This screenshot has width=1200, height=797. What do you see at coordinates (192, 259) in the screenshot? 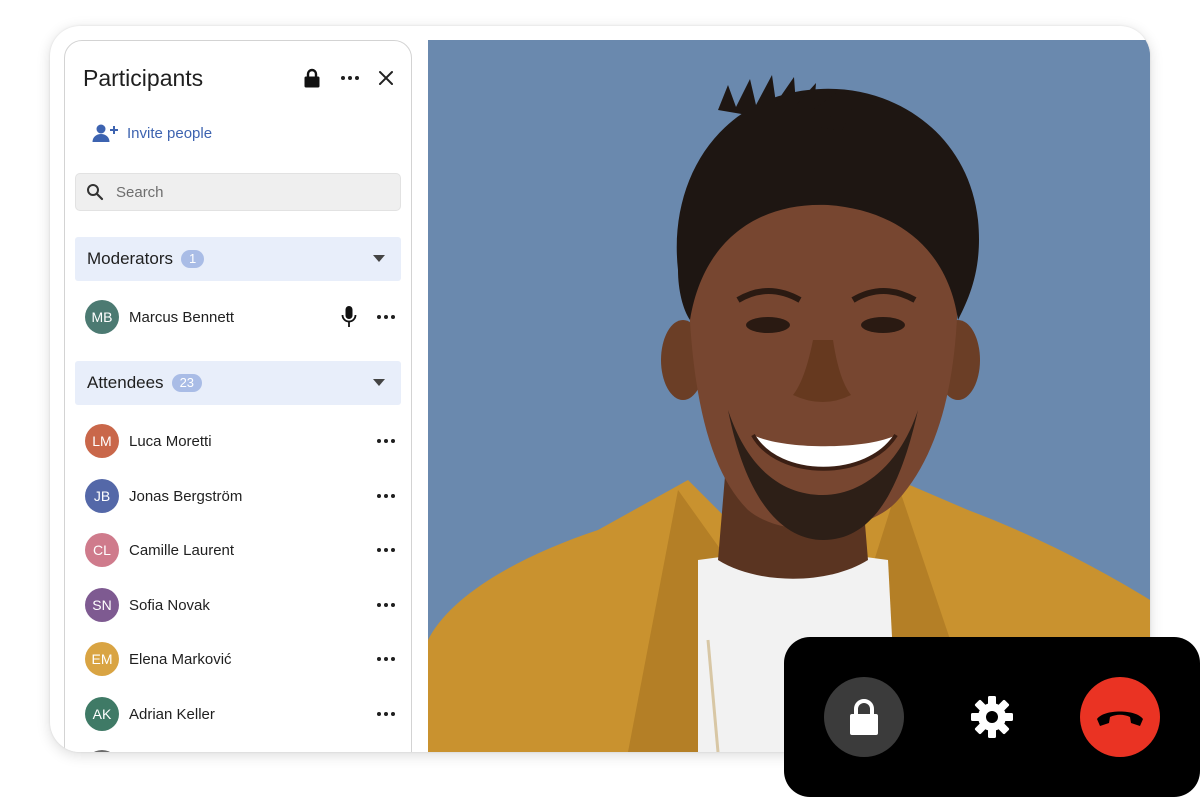
I see `moderators-count-badge: 1` at bounding box center [192, 259].